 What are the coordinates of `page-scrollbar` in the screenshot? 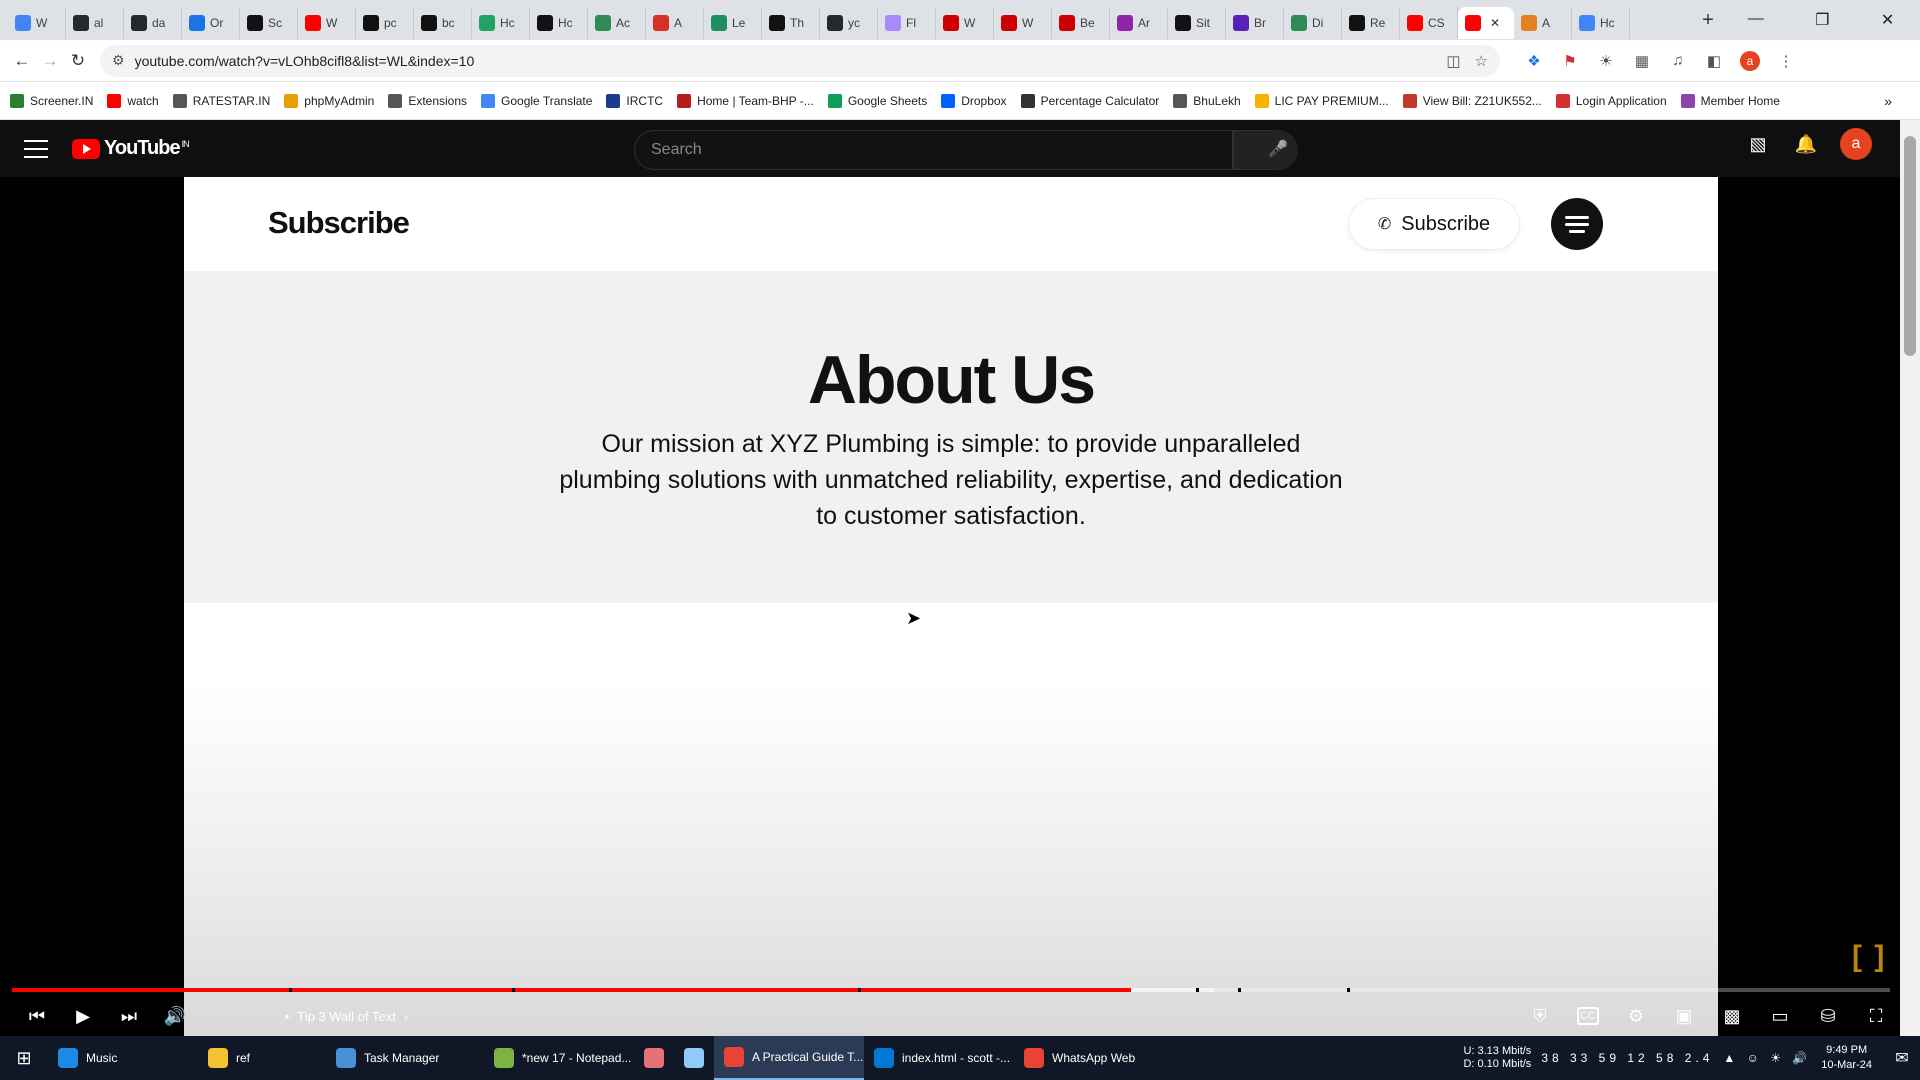 It's located at (1910, 578).